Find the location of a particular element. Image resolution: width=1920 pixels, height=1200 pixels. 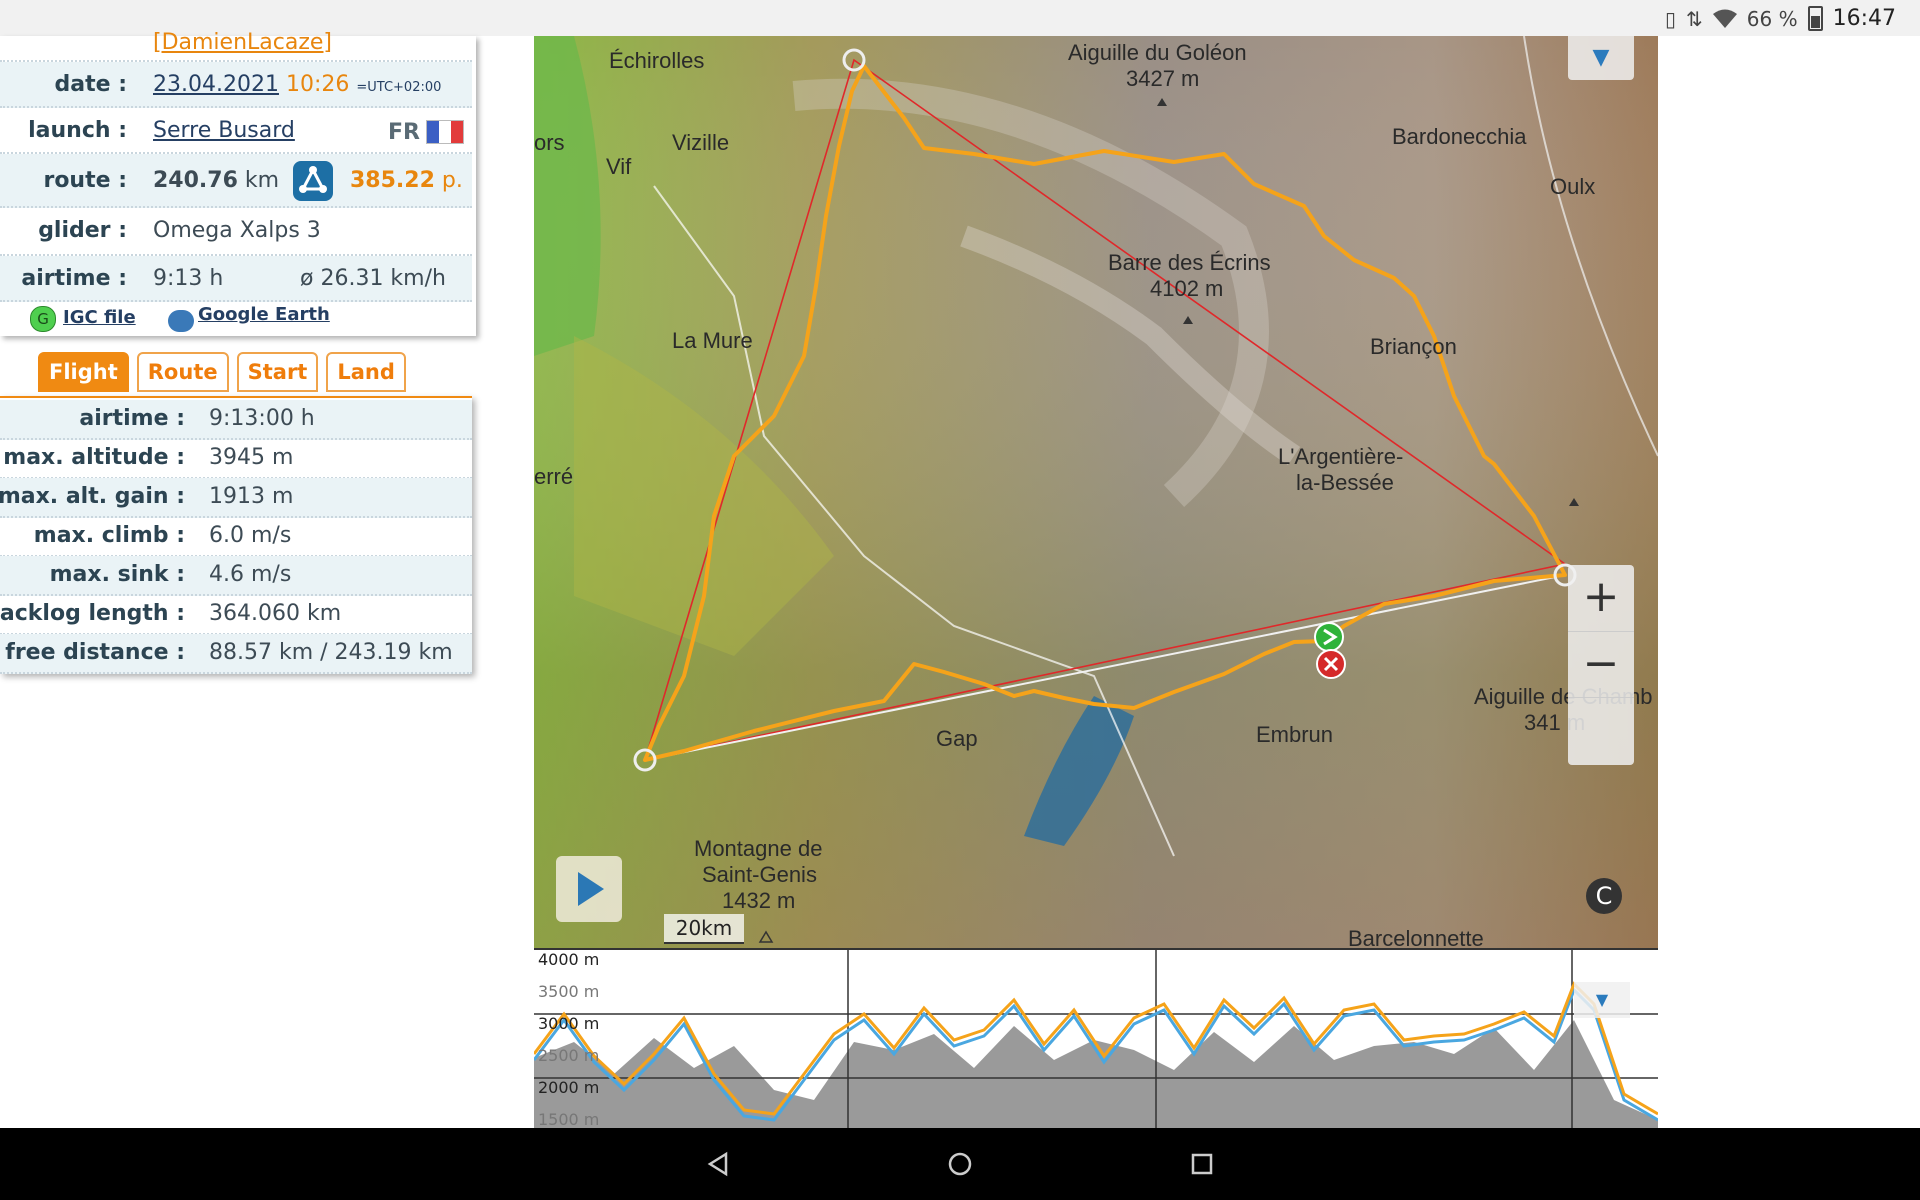

play-button is located at coordinates (589, 889).